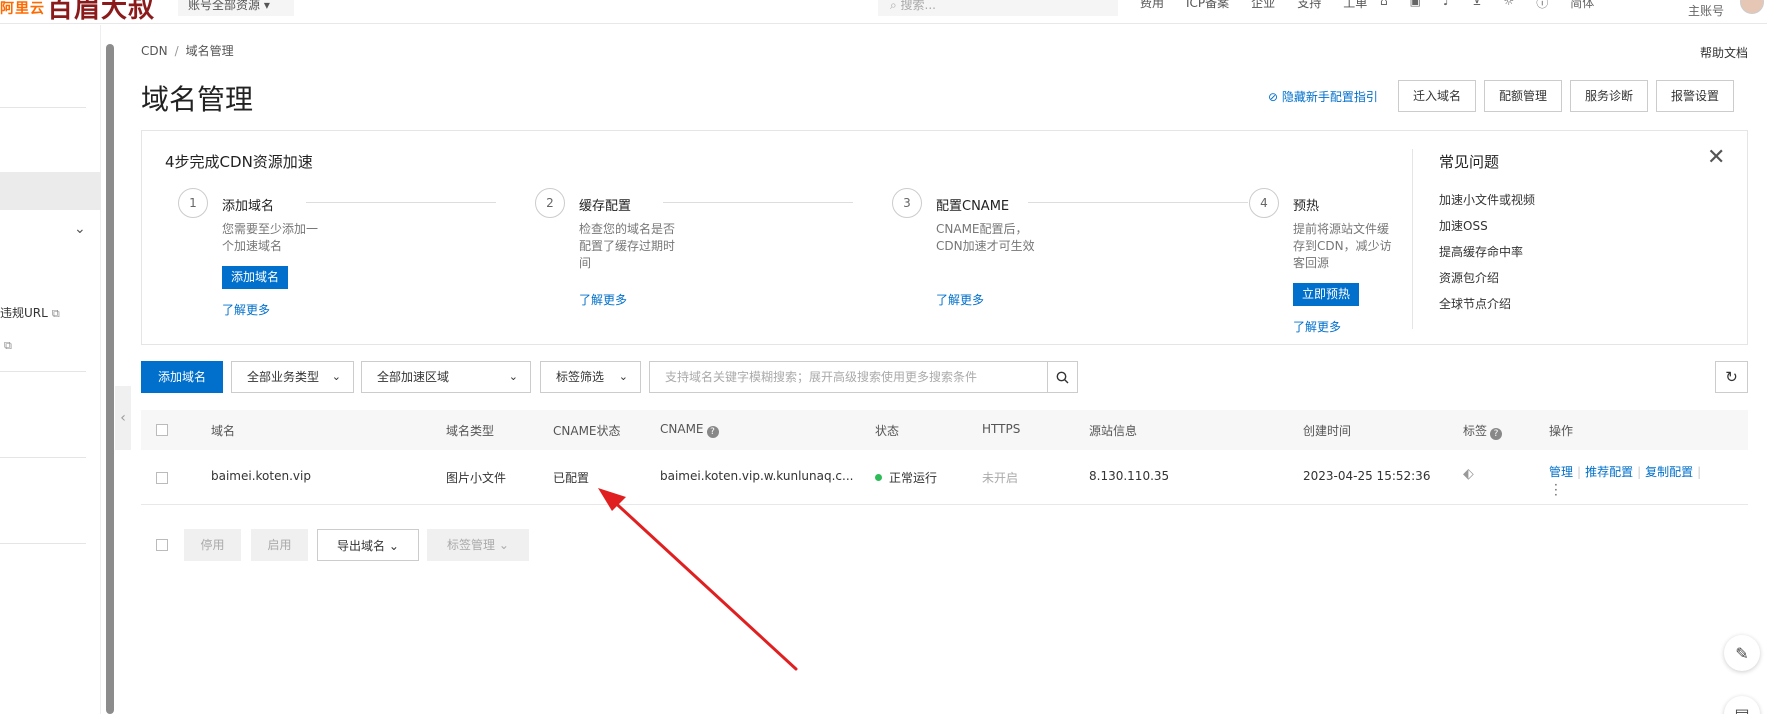 The width and height of the screenshot is (1767, 714). What do you see at coordinates (913, 478) in the screenshot?
I see `status-text: 正常运行` at bounding box center [913, 478].